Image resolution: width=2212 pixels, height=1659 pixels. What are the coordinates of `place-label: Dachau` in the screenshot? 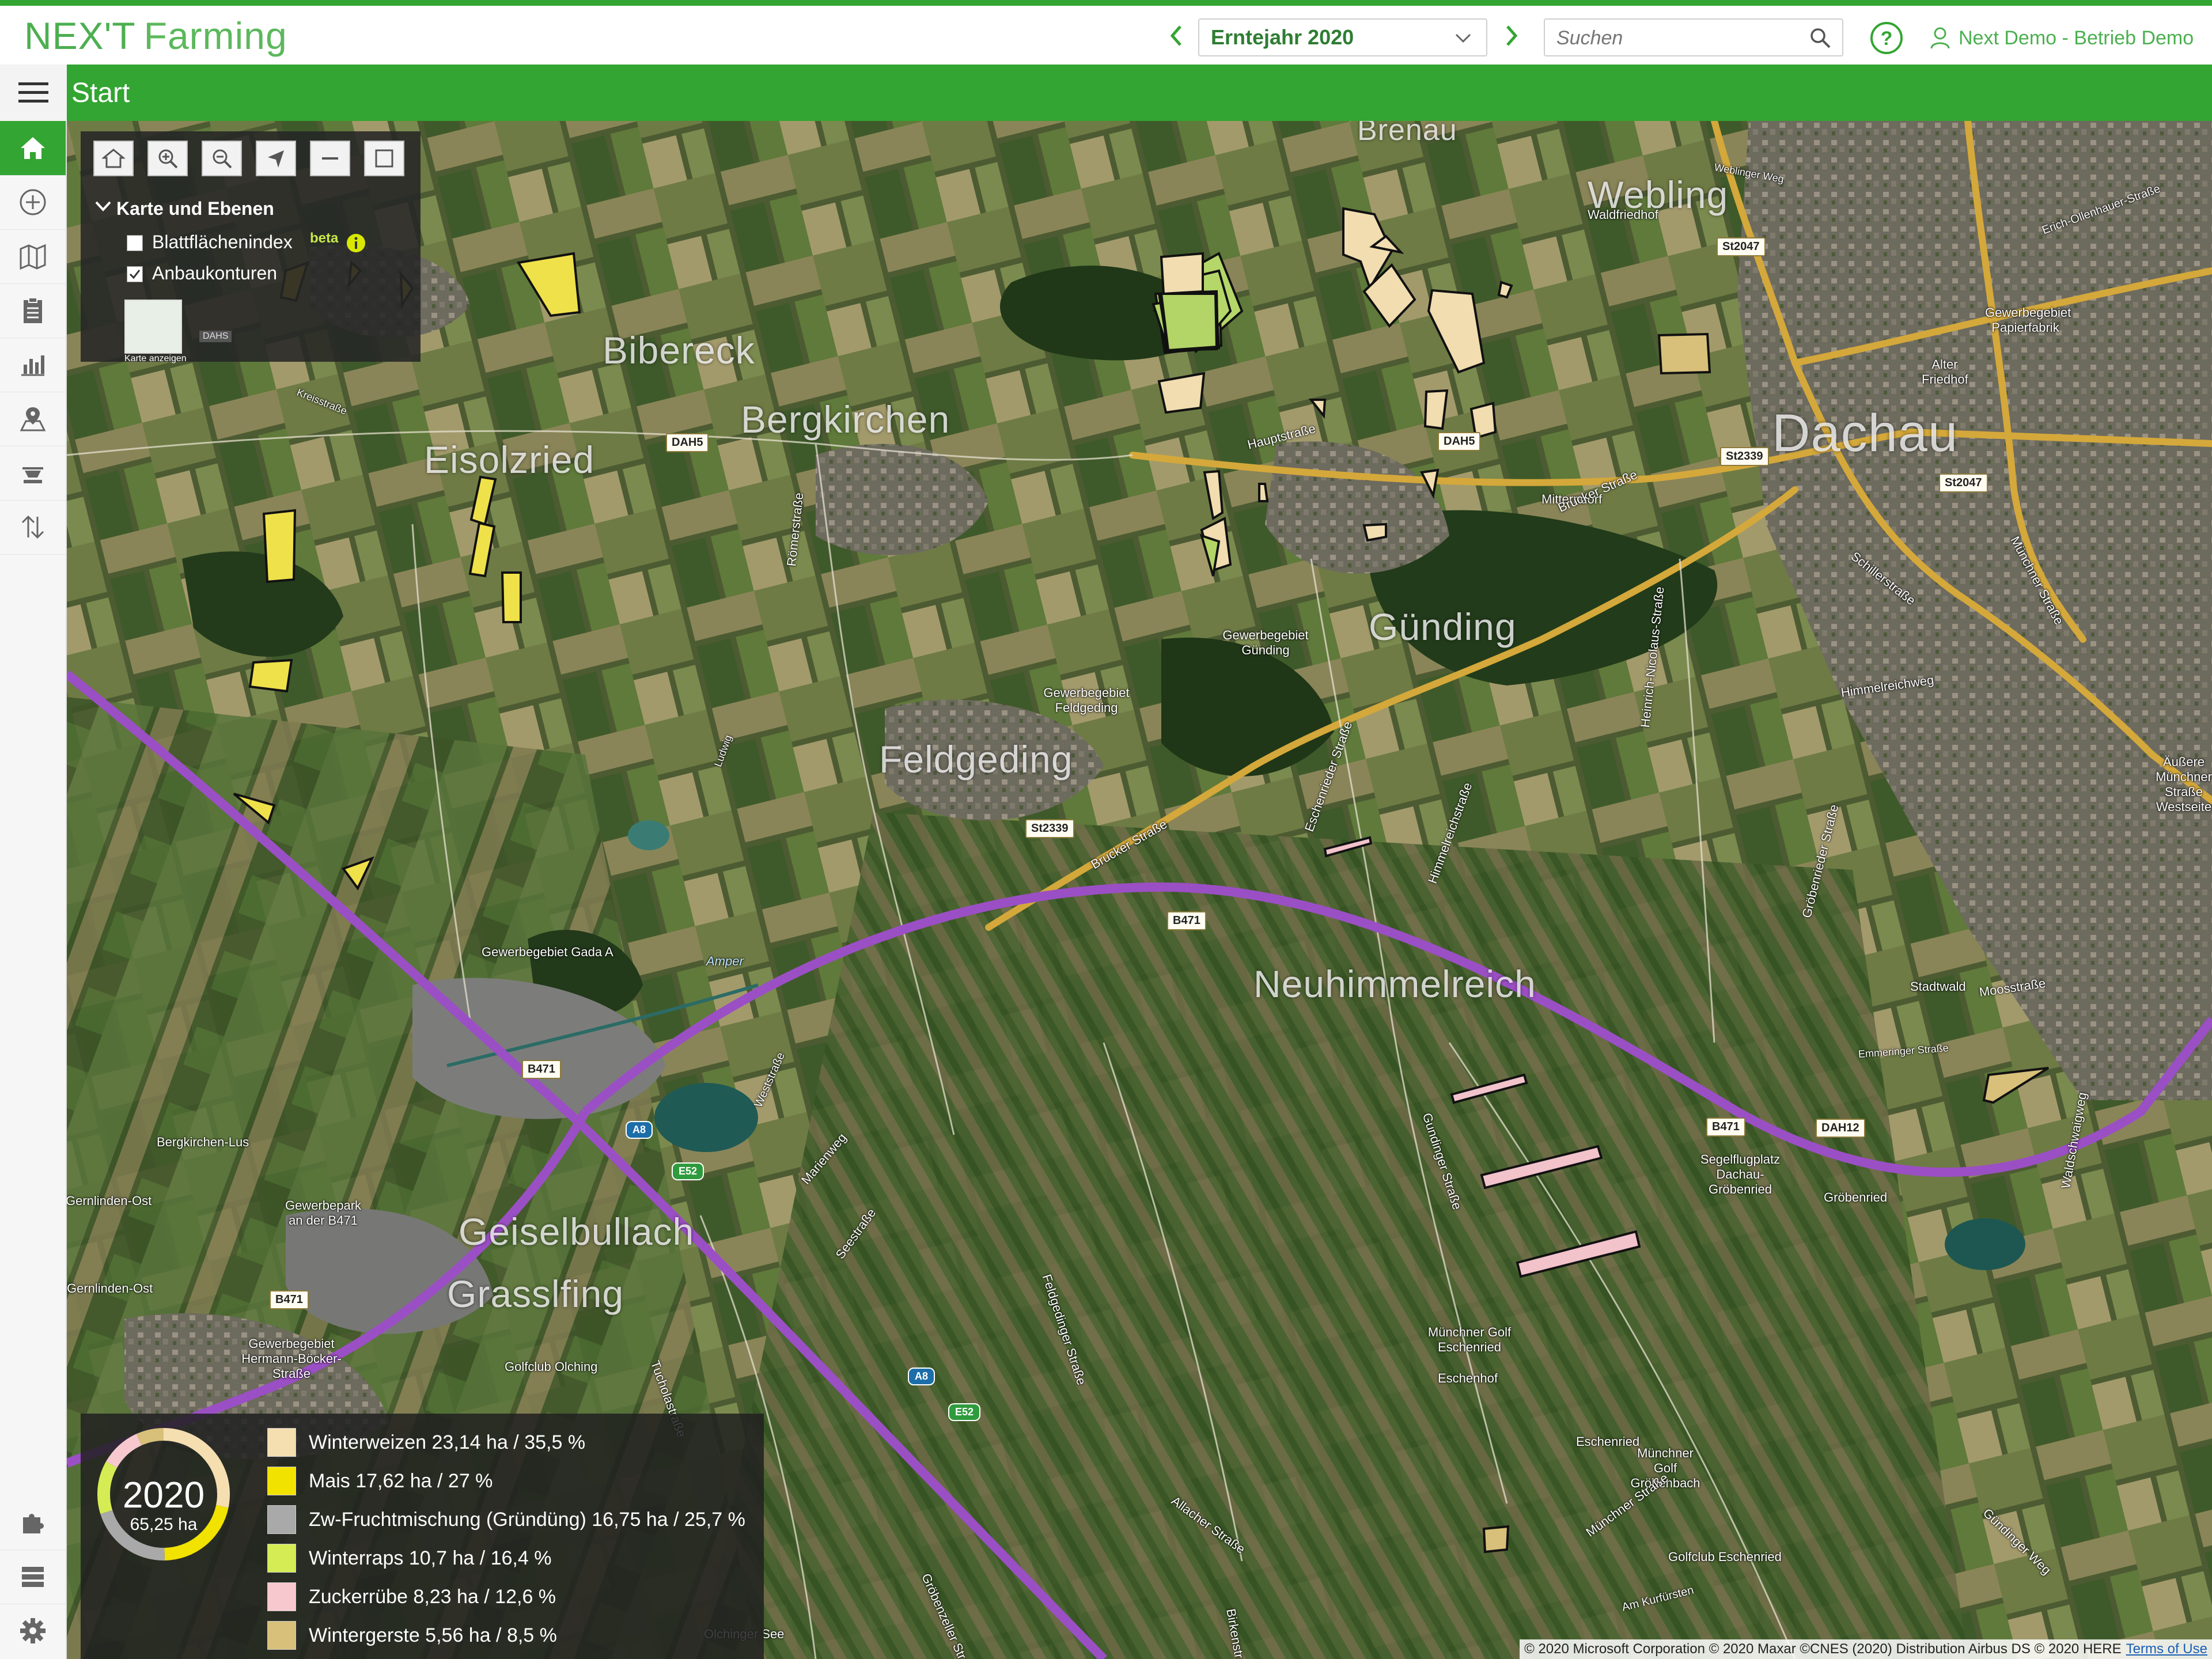 It's located at (1865, 433).